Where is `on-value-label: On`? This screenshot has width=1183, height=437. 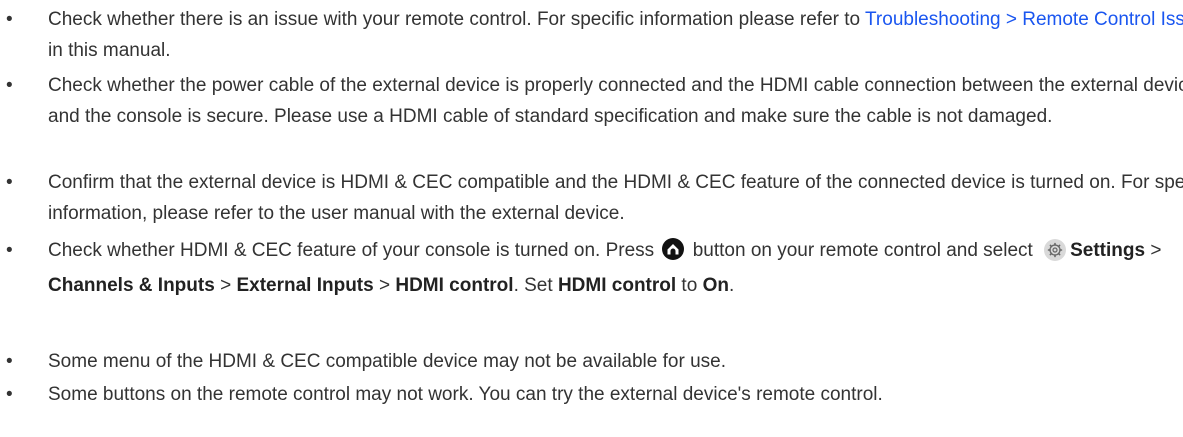 on-value-label: On is located at coordinates (715, 285).